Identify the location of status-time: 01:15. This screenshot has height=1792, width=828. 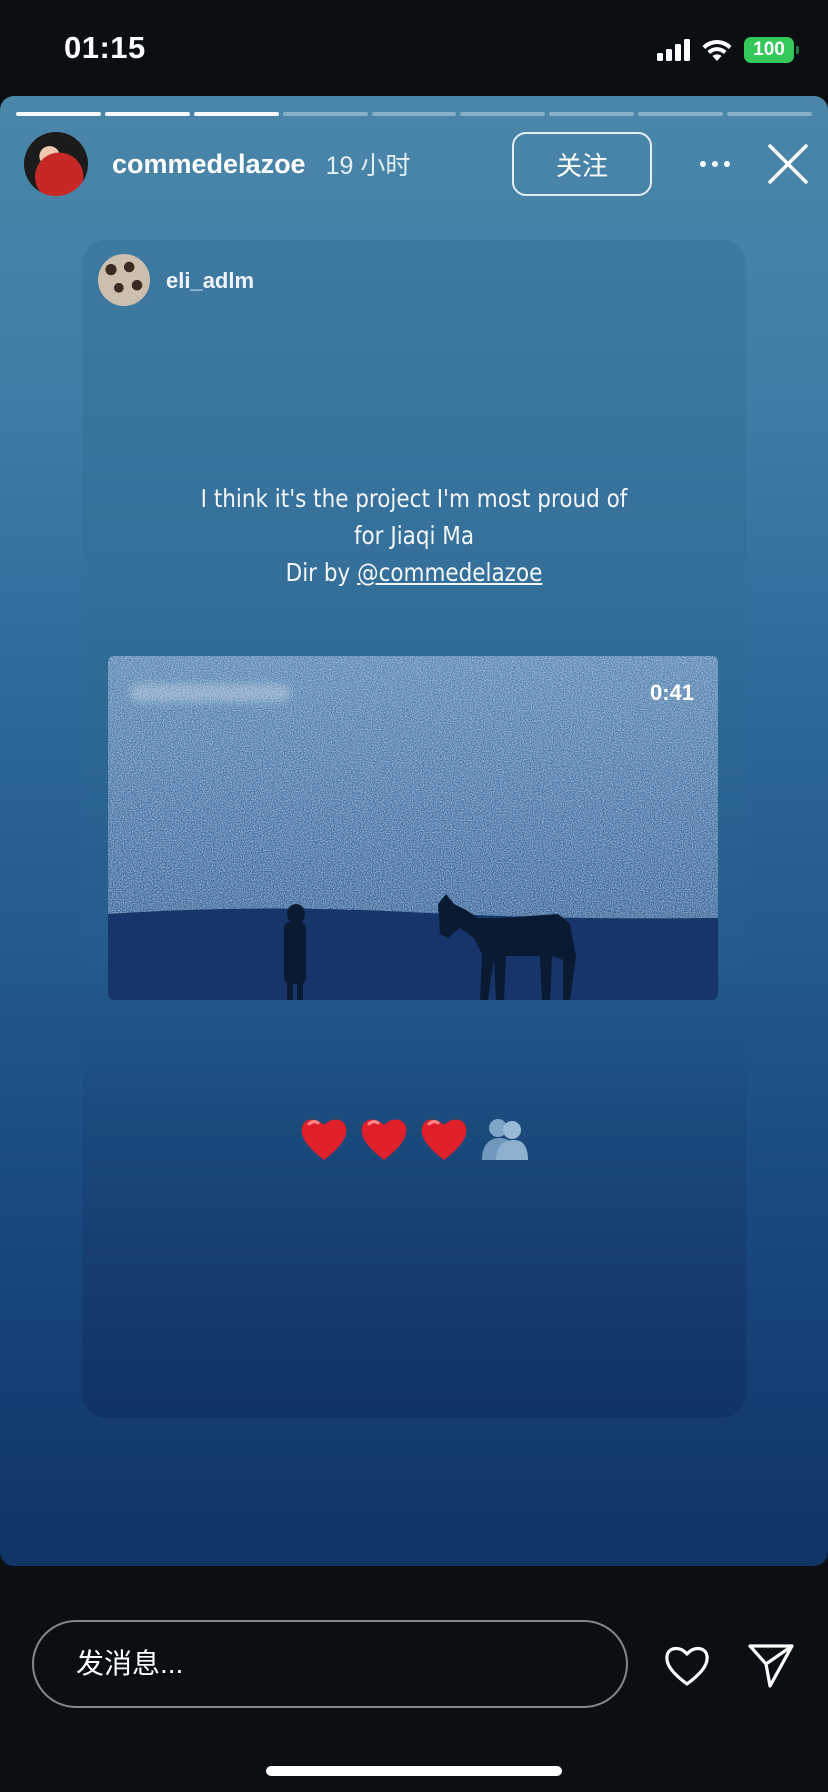
(105, 47).